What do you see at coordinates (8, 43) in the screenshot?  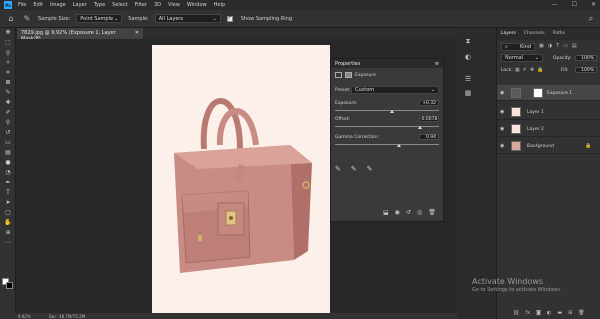 I see `marquee-tool-icon: ⬚` at bounding box center [8, 43].